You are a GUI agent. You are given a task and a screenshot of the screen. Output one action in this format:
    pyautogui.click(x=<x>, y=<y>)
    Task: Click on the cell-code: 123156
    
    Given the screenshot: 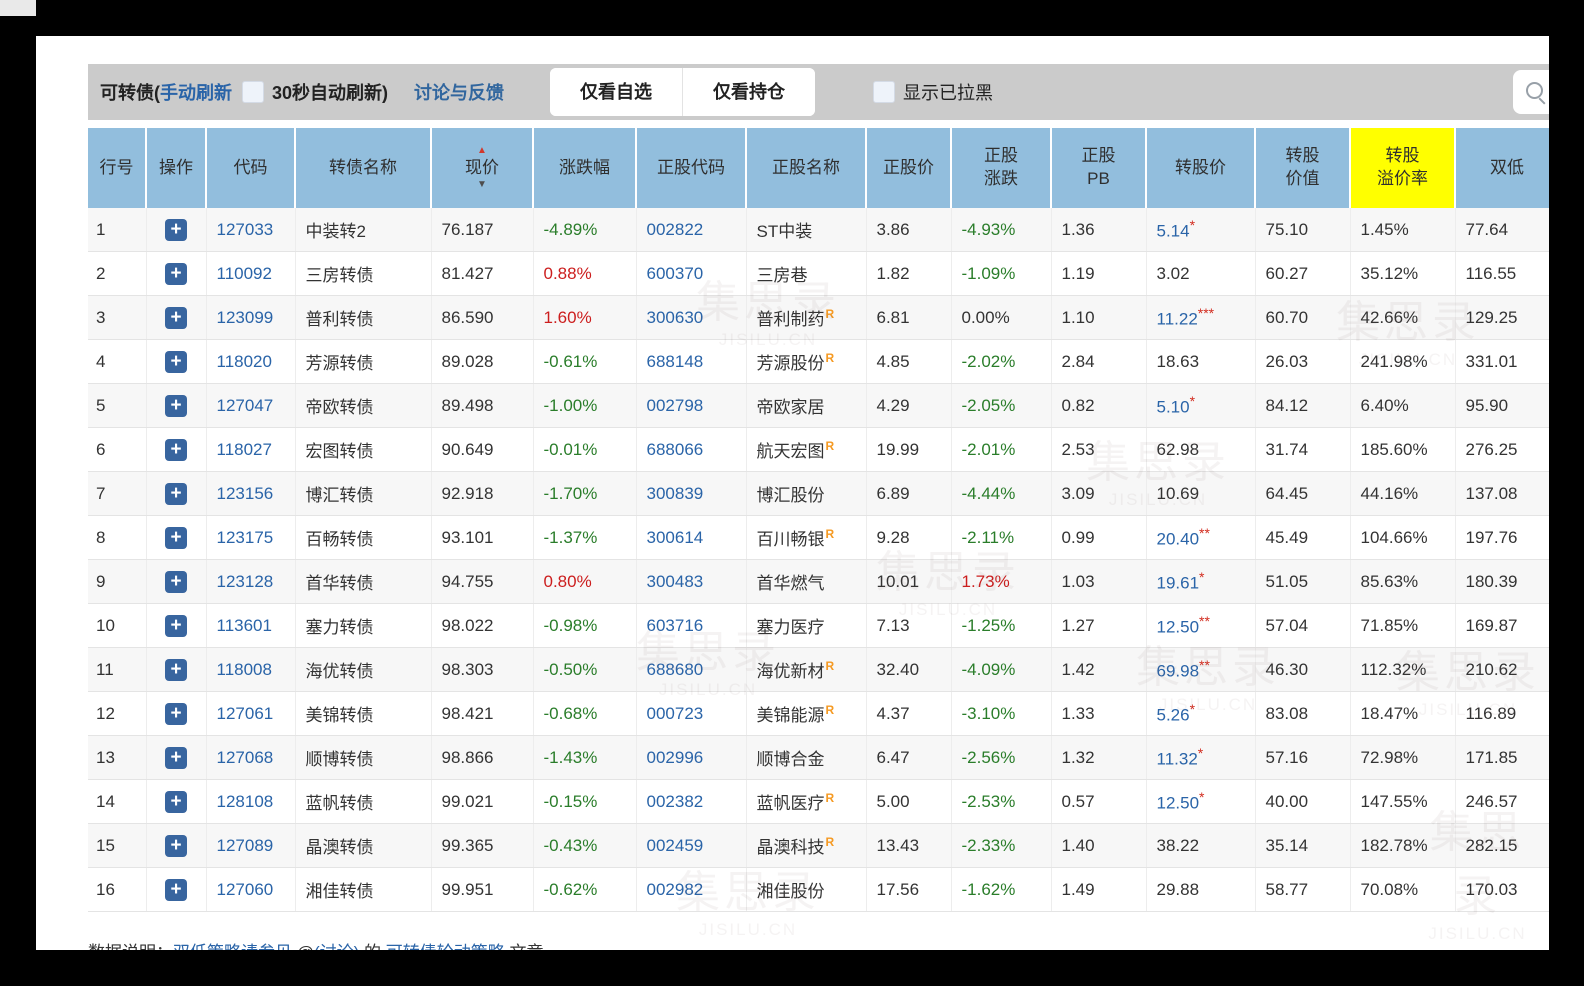 What is the action you would take?
    pyautogui.click(x=251, y=493)
    